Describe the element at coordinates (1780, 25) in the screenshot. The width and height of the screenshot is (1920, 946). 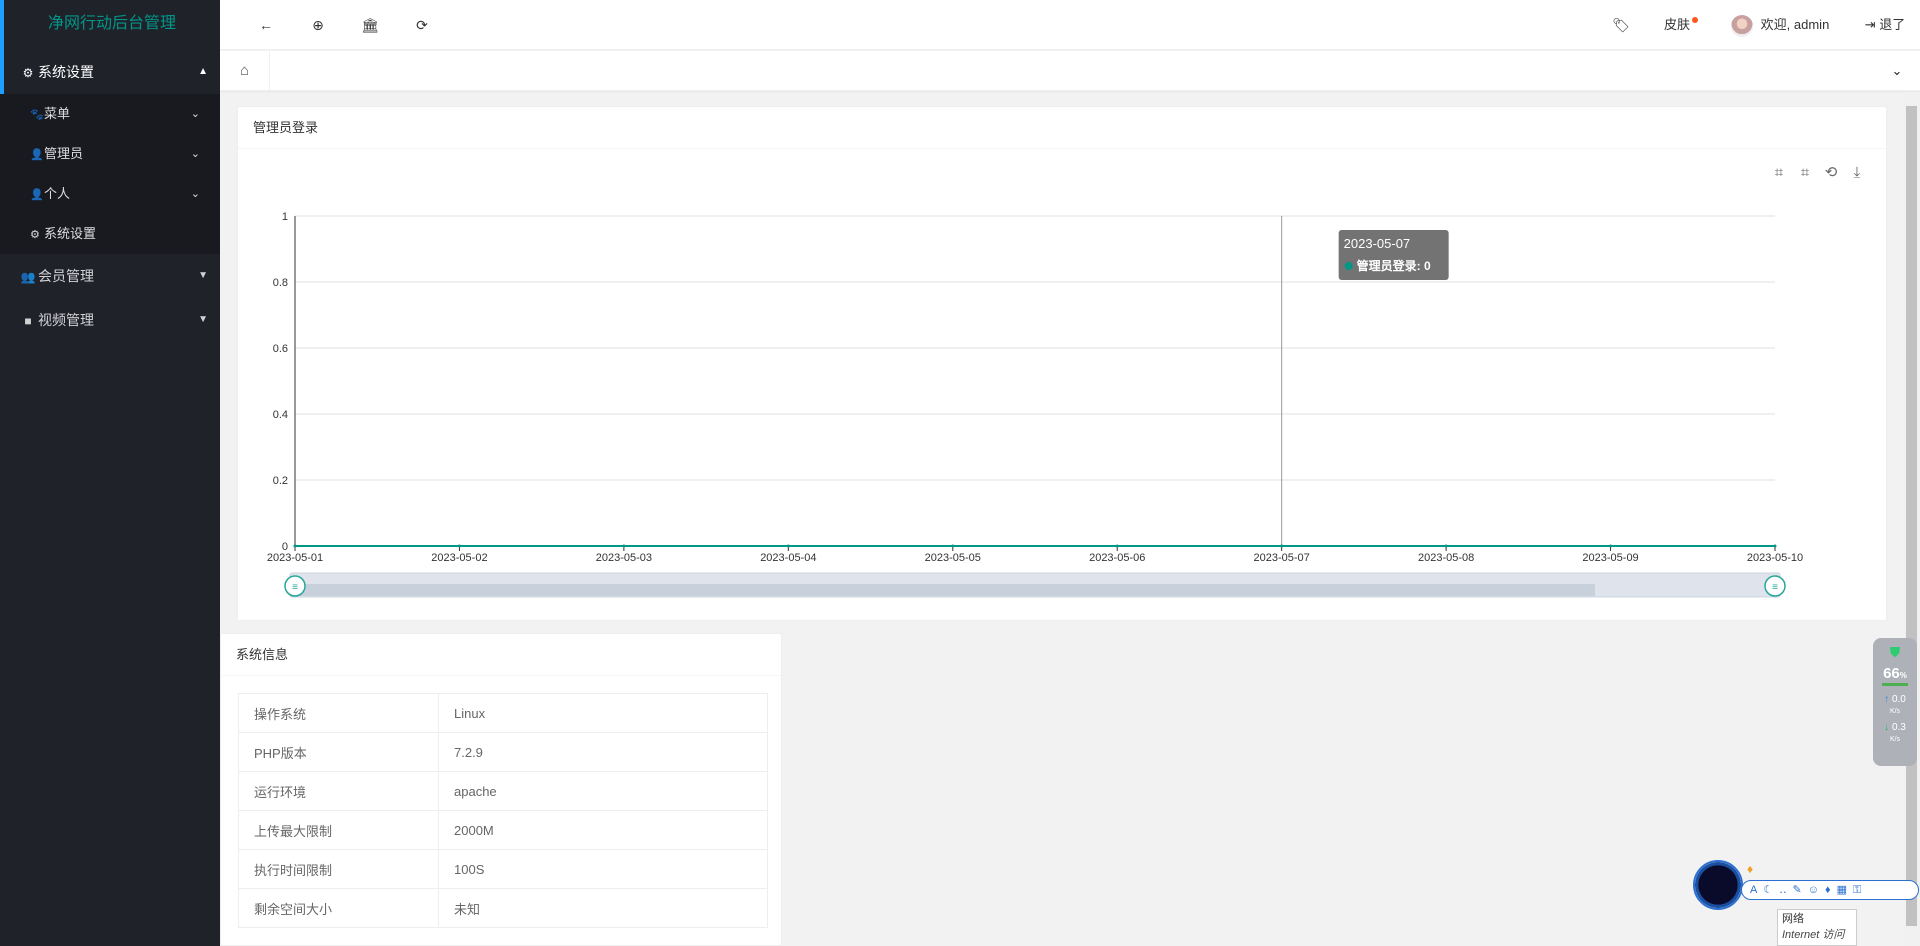
I see `user-menu: 欢迎, admin` at that location.